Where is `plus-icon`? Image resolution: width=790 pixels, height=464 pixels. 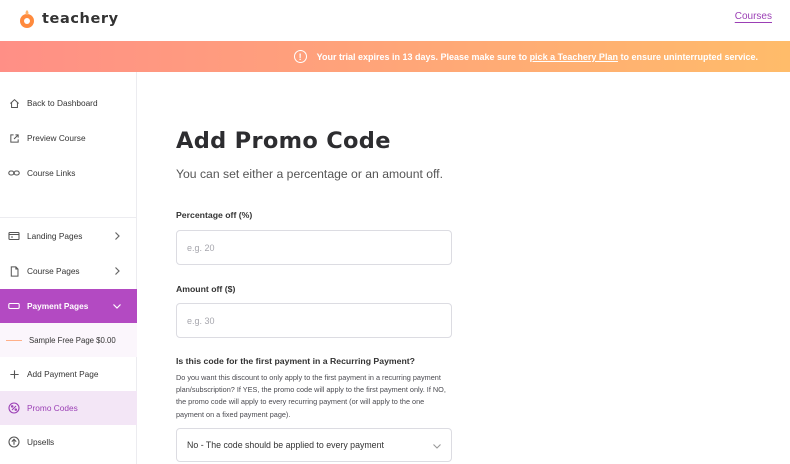 plus-icon is located at coordinates (14, 374).